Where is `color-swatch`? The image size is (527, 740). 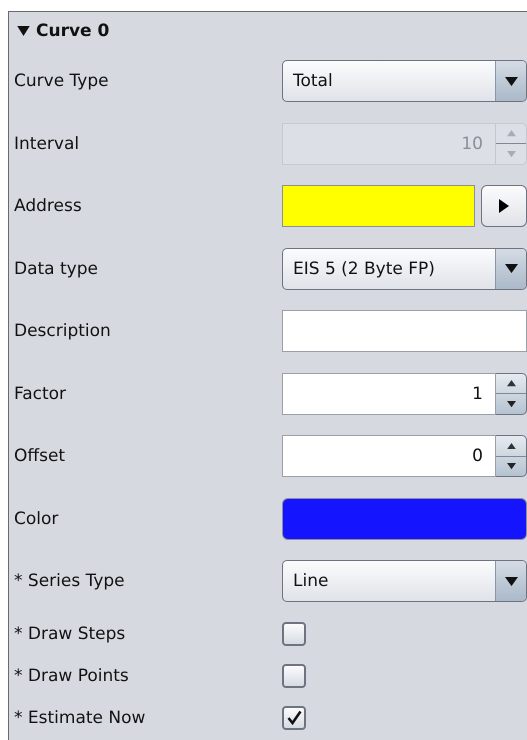 color-swatch is located at coordinates (404, 519).